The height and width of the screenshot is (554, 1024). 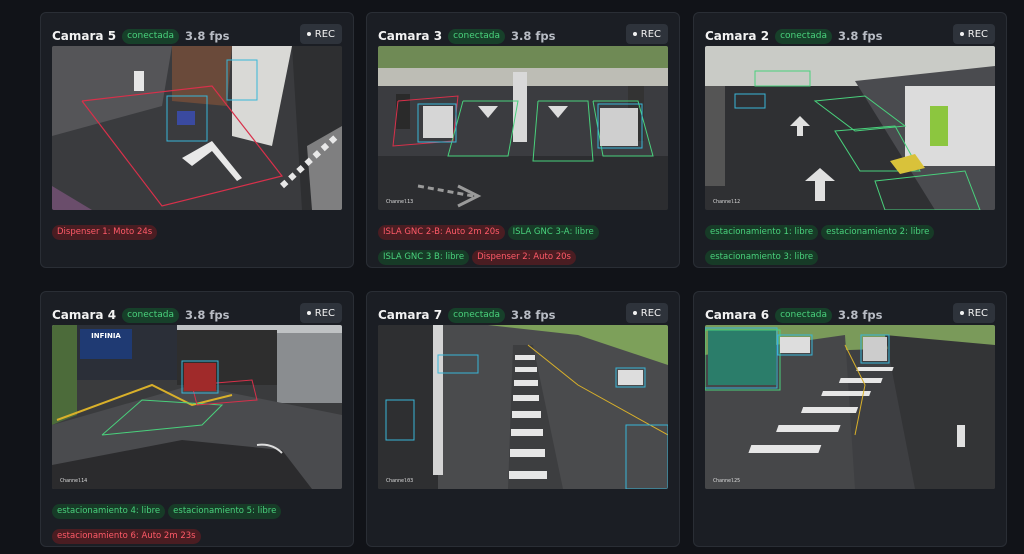 I want to click on event-pill: ISLA GNC 2-B: Auto 2m 20s, so click(x=441, y=232).